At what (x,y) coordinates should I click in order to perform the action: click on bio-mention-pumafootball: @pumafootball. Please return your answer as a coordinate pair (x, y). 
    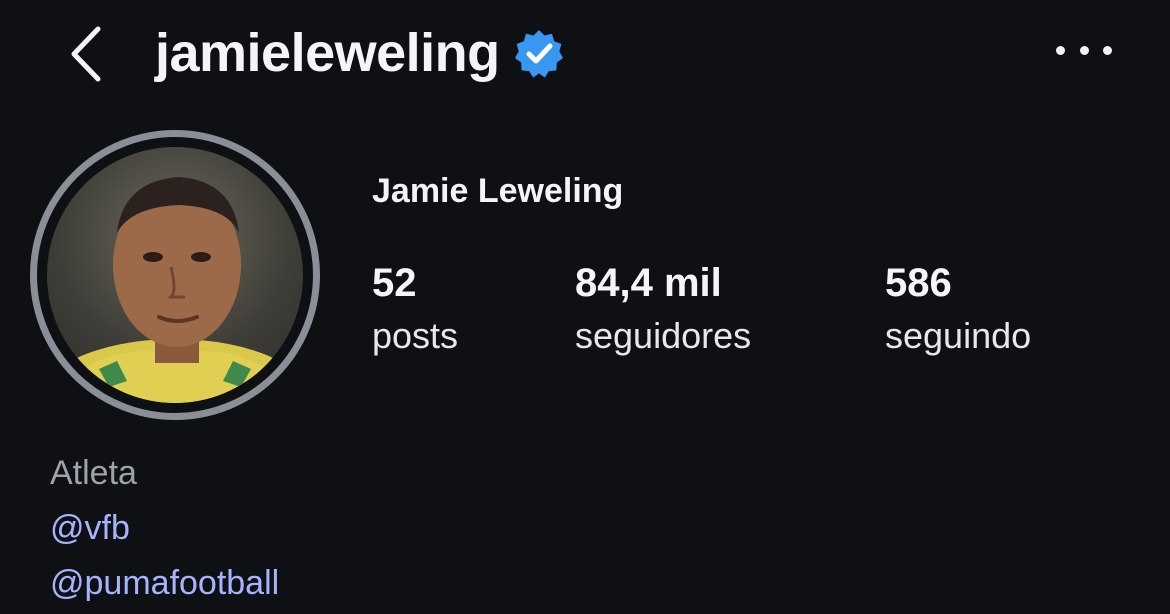
    Looking at the image, I should click on (164, 583).